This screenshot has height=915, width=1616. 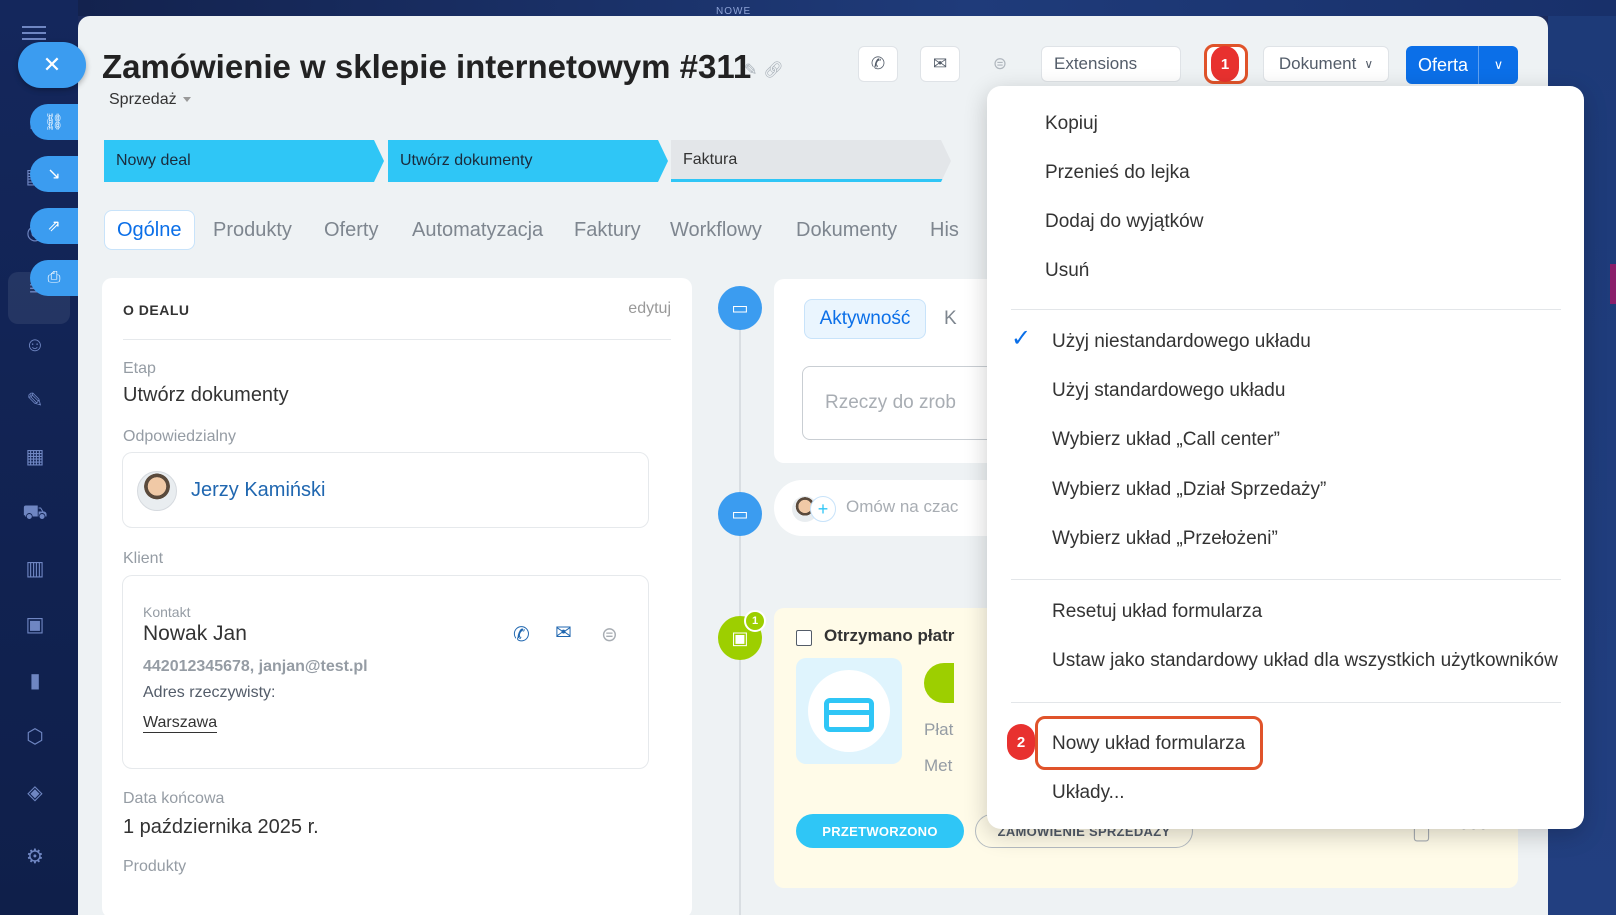 I want to click on sidebar-settings-icon: ⚙, so click(x=35, y=857).